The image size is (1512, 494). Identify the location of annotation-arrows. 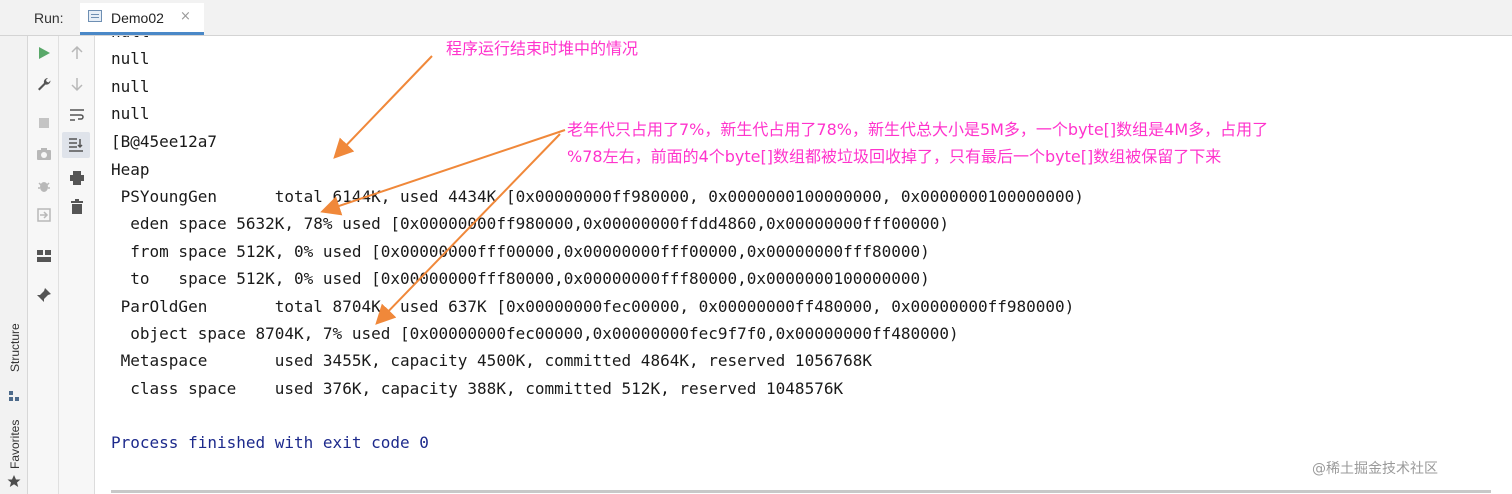
(443, 190).